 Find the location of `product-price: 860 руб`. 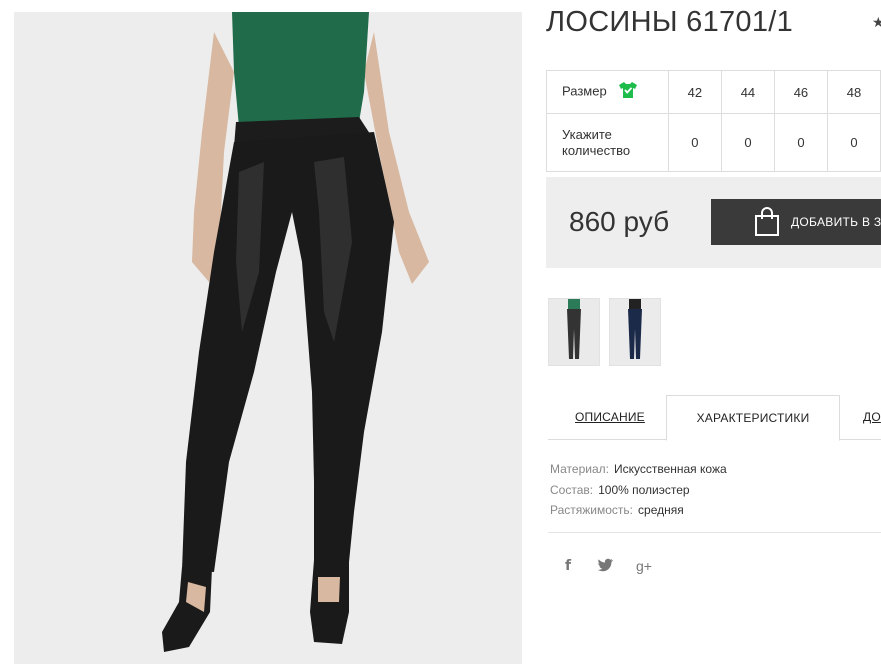

product-price: 860 руб is located at coordinates (619, 221).